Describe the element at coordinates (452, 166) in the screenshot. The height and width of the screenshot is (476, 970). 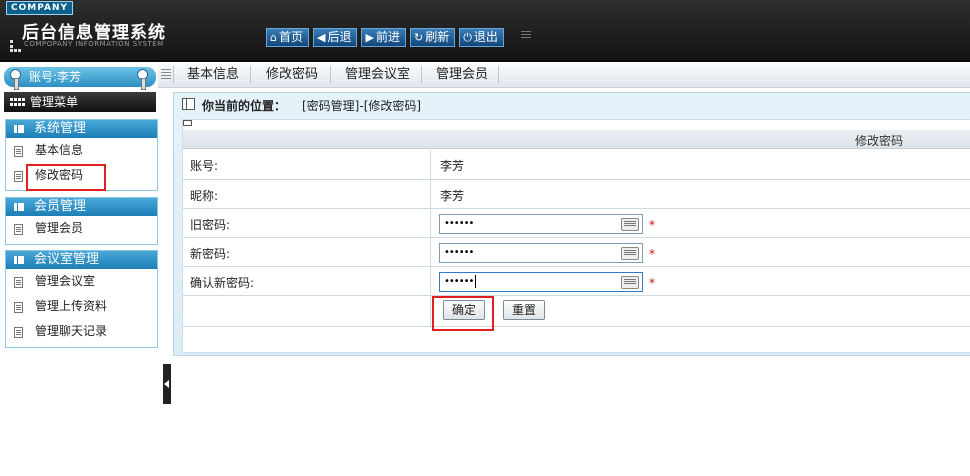
I see `account-value: 李芳` at that location.